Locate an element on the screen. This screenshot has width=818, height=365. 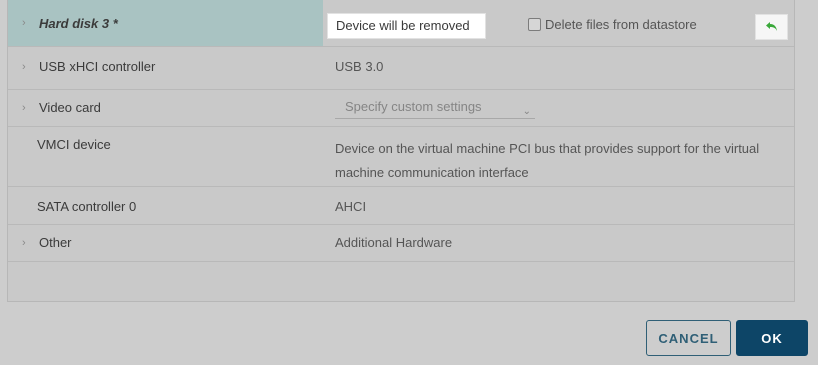
chevron-down-icon: ⌄ is located at coordinates (526, 111).